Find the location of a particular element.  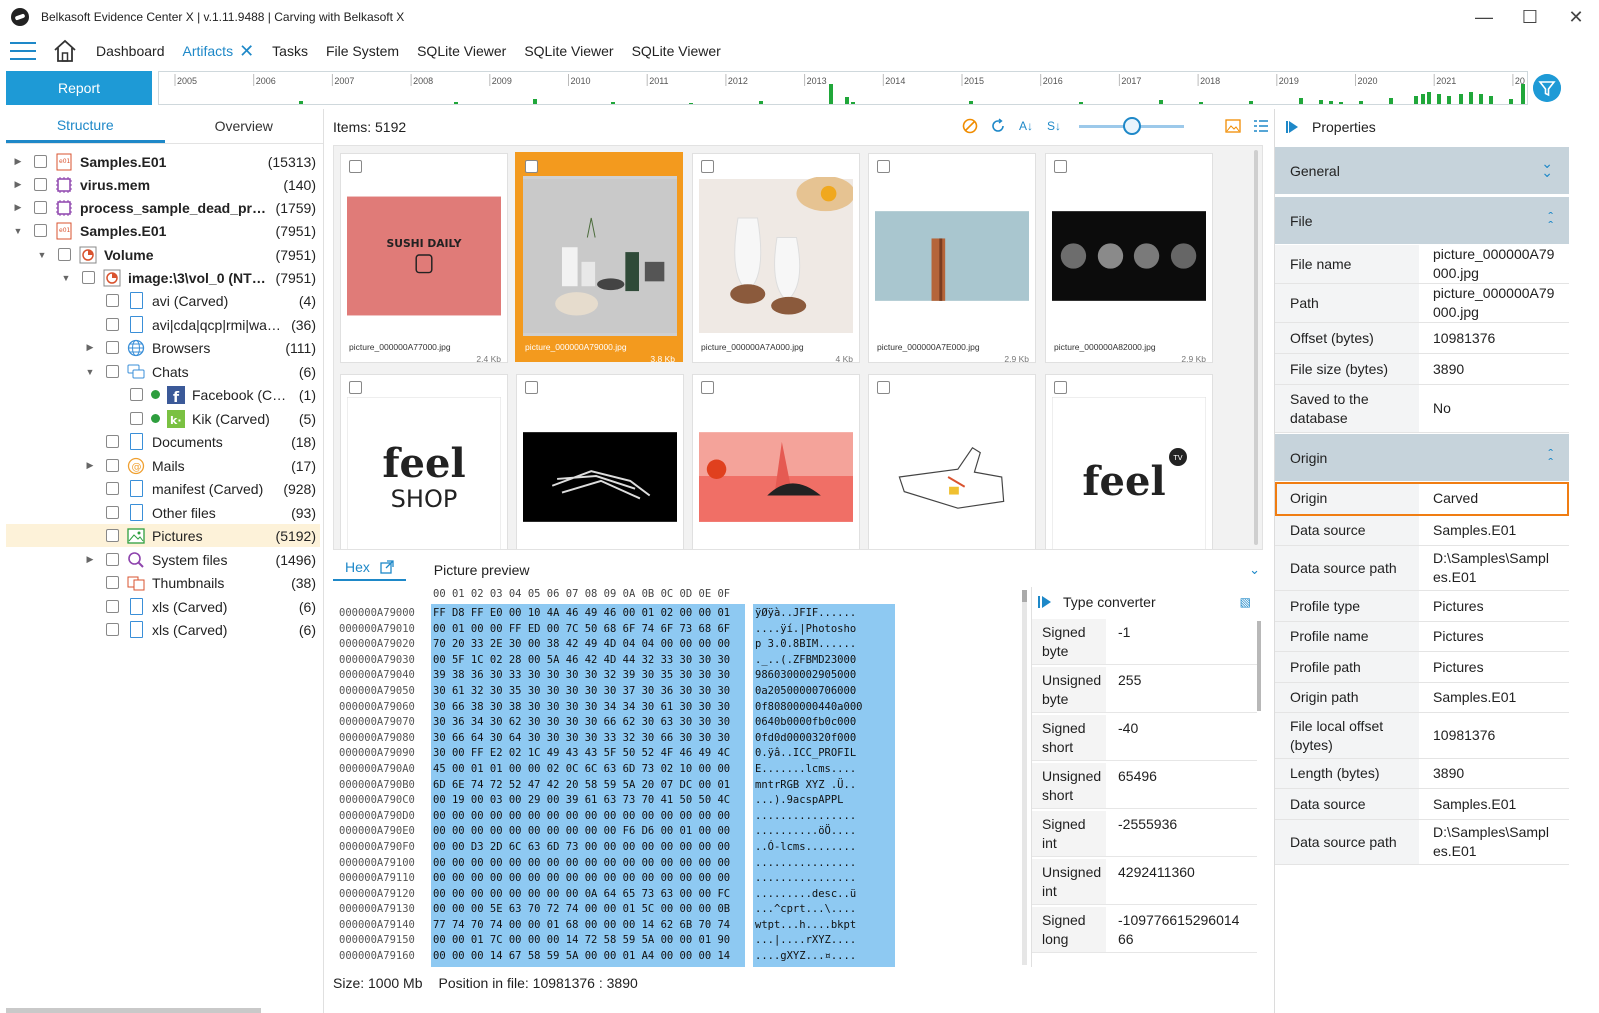

tree-item: ▶ Browsers (111) is located at coordinates (163, 347).